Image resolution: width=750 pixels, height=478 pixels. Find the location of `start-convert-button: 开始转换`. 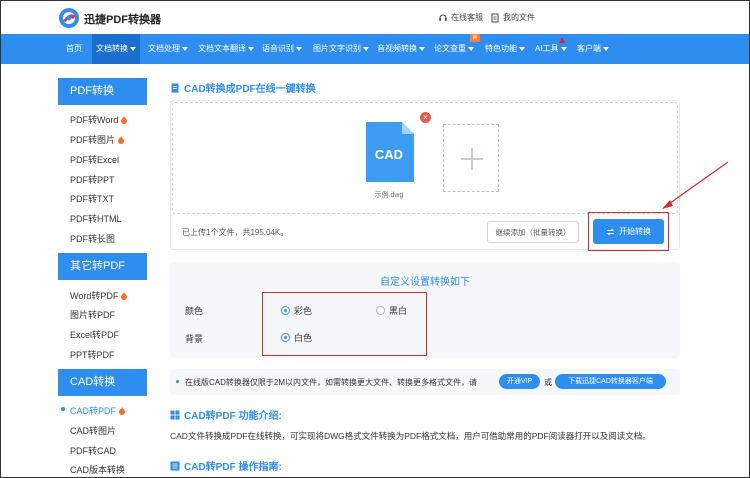

start-convert-button: 开始转换 is located at coordinates (628, 231).